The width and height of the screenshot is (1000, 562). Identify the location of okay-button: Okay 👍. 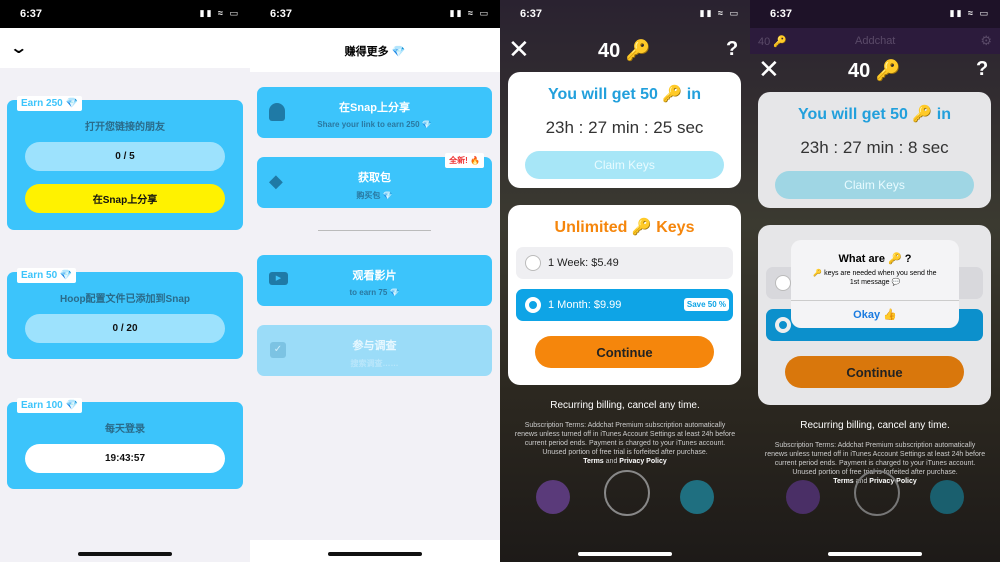
(875, 314).